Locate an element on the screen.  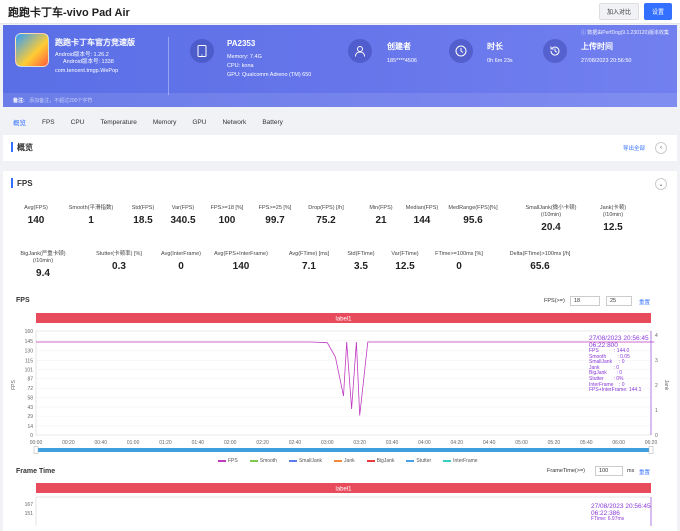
android-code: Android版本号: 1338 is located at coordinates (88, 62).